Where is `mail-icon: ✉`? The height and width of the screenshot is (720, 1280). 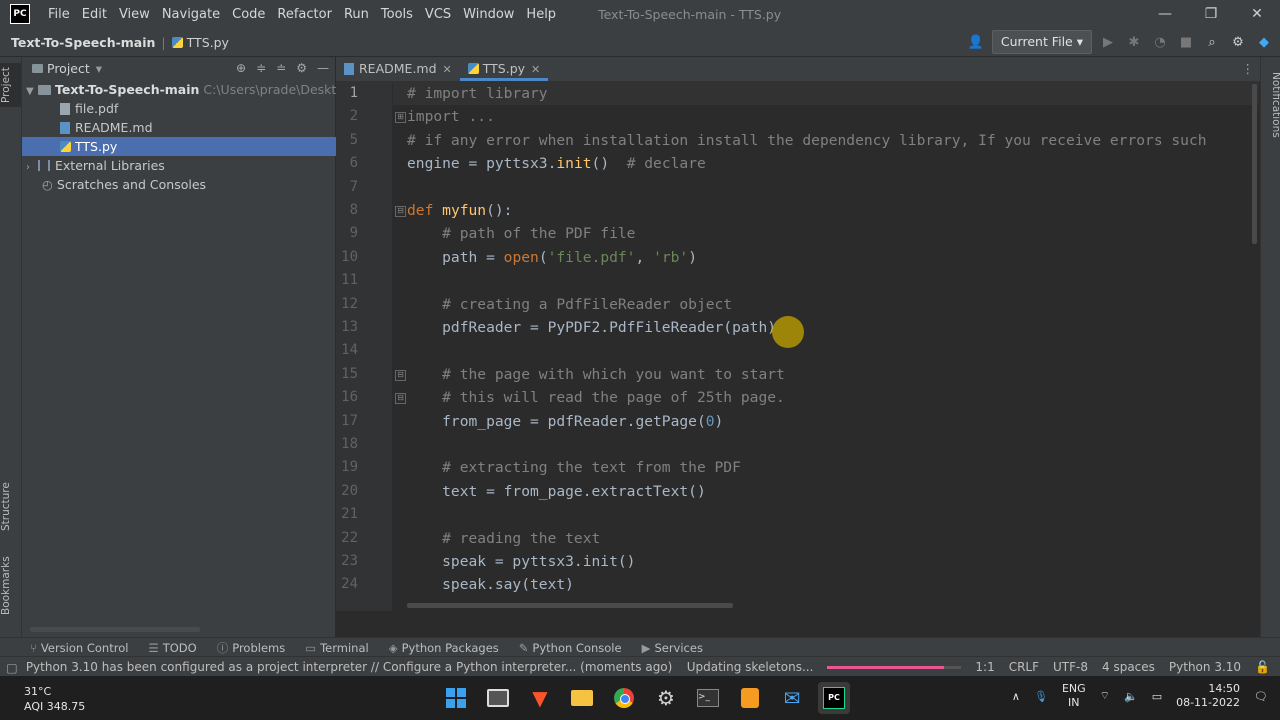
mail-icon: ✉ is located at coordinates (792, 698).